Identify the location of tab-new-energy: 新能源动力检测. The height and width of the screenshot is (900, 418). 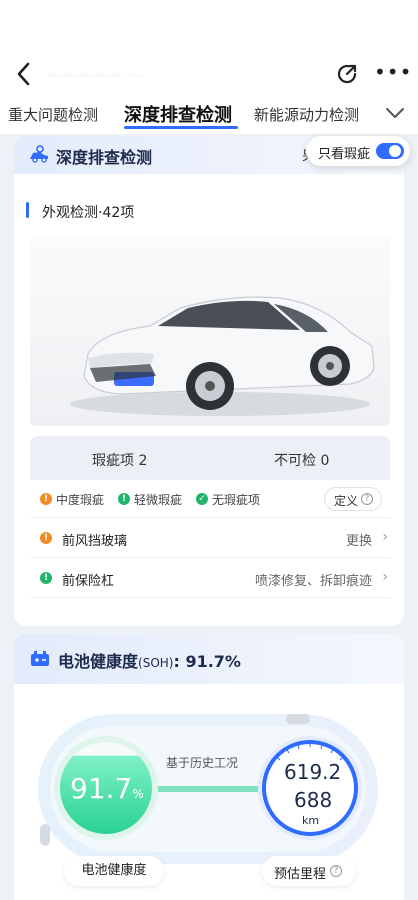
(306, 114).